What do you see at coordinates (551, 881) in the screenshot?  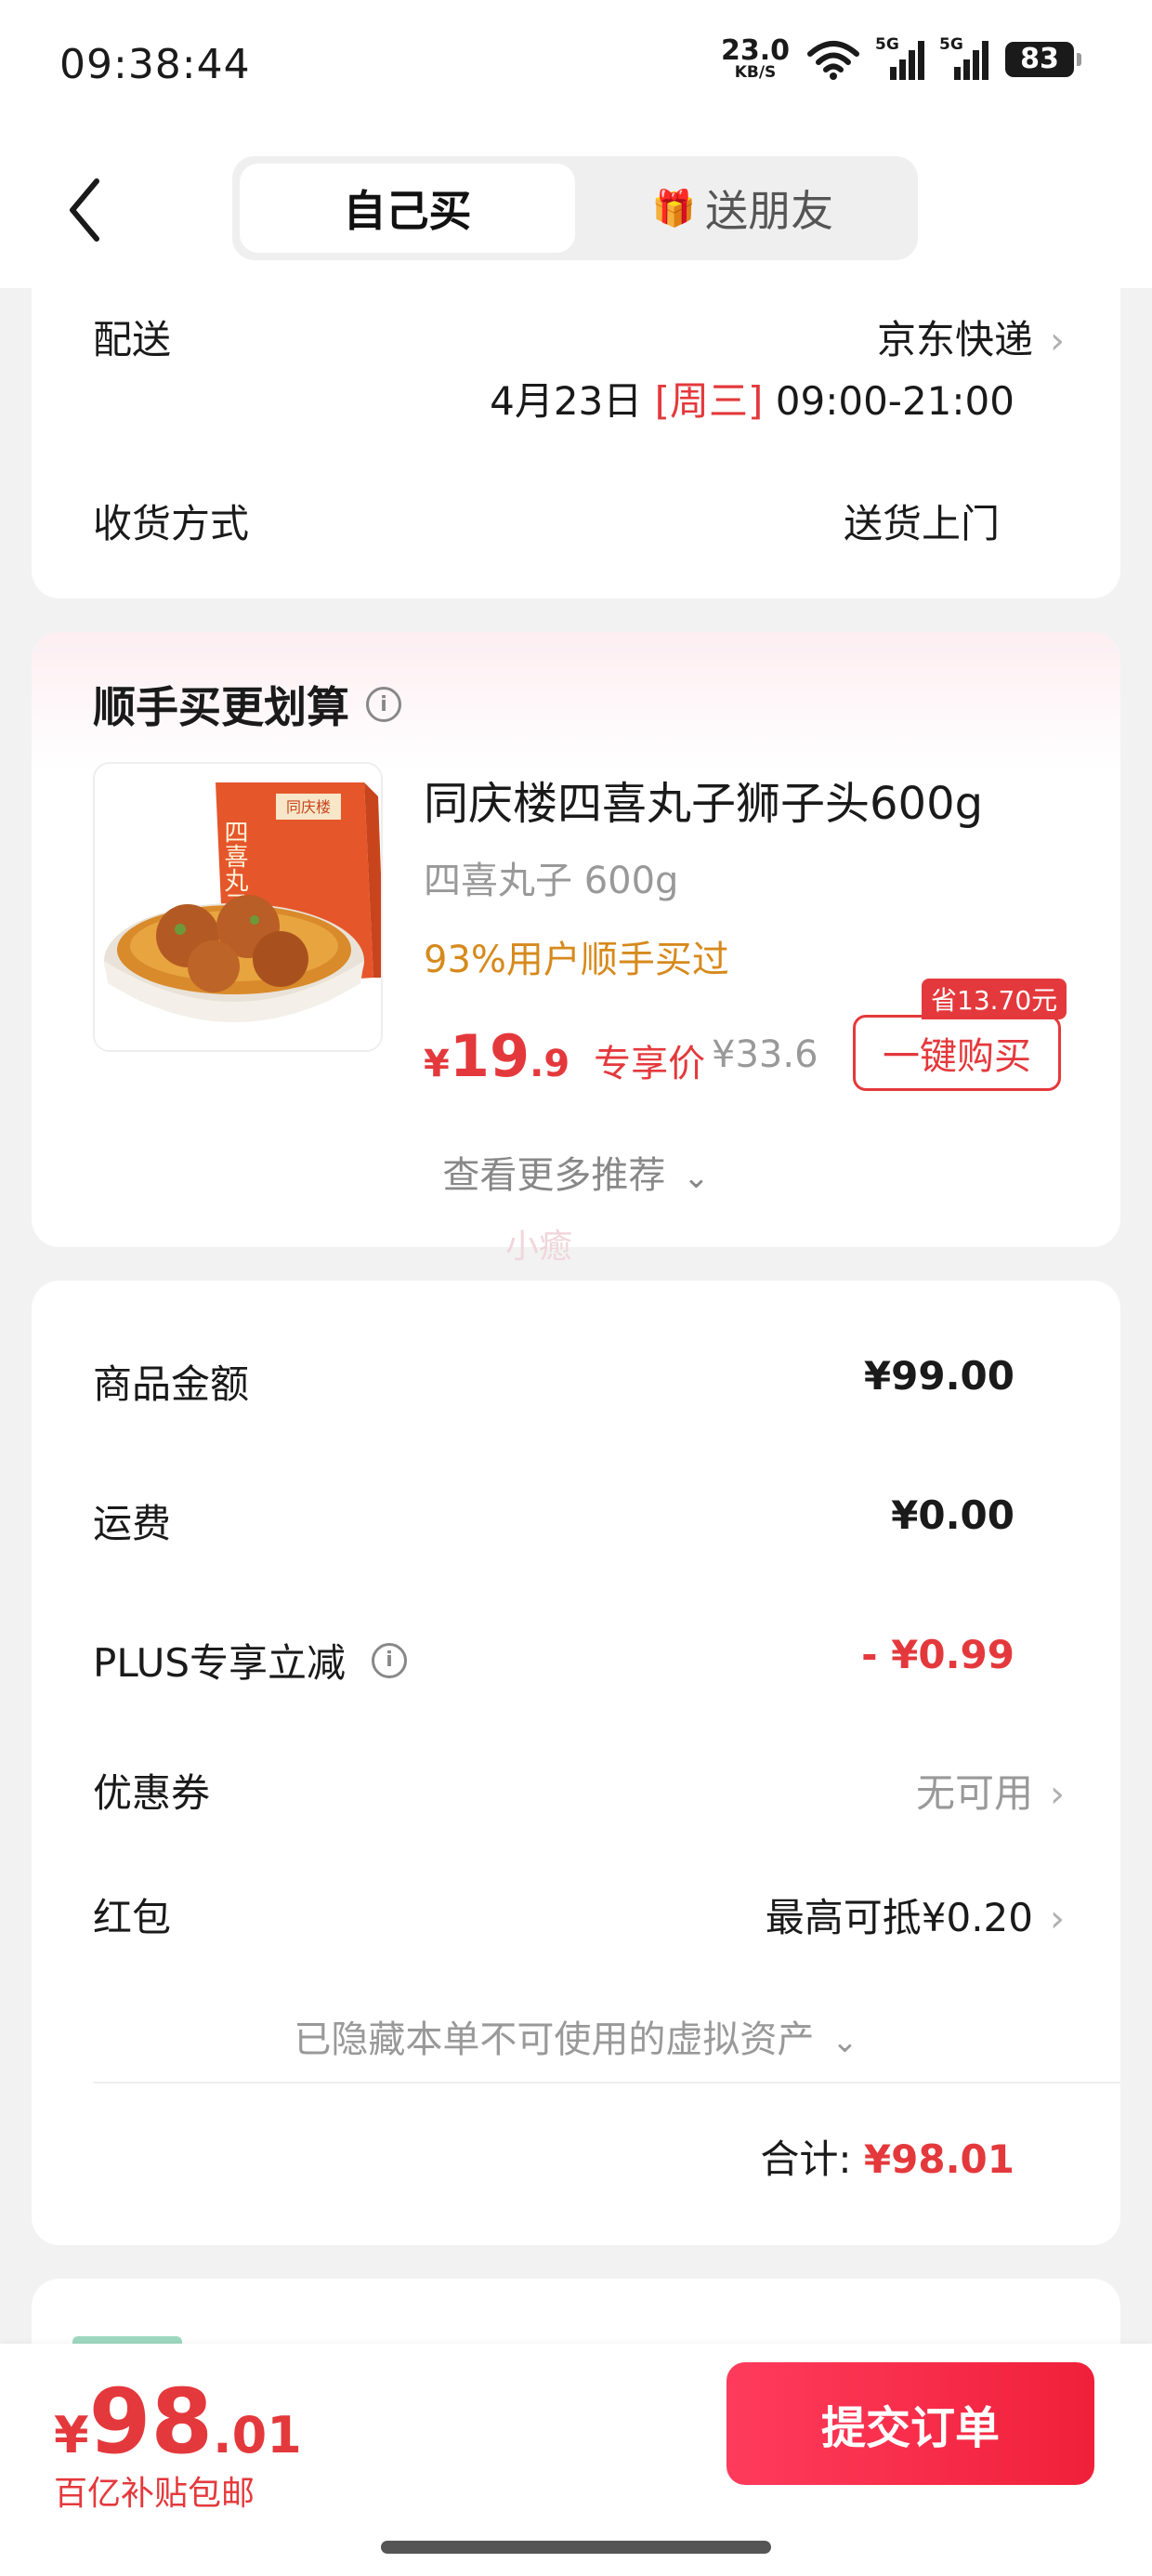 I see `product-spec: 四喜丸子 600g` at bounding box center [551, 881].